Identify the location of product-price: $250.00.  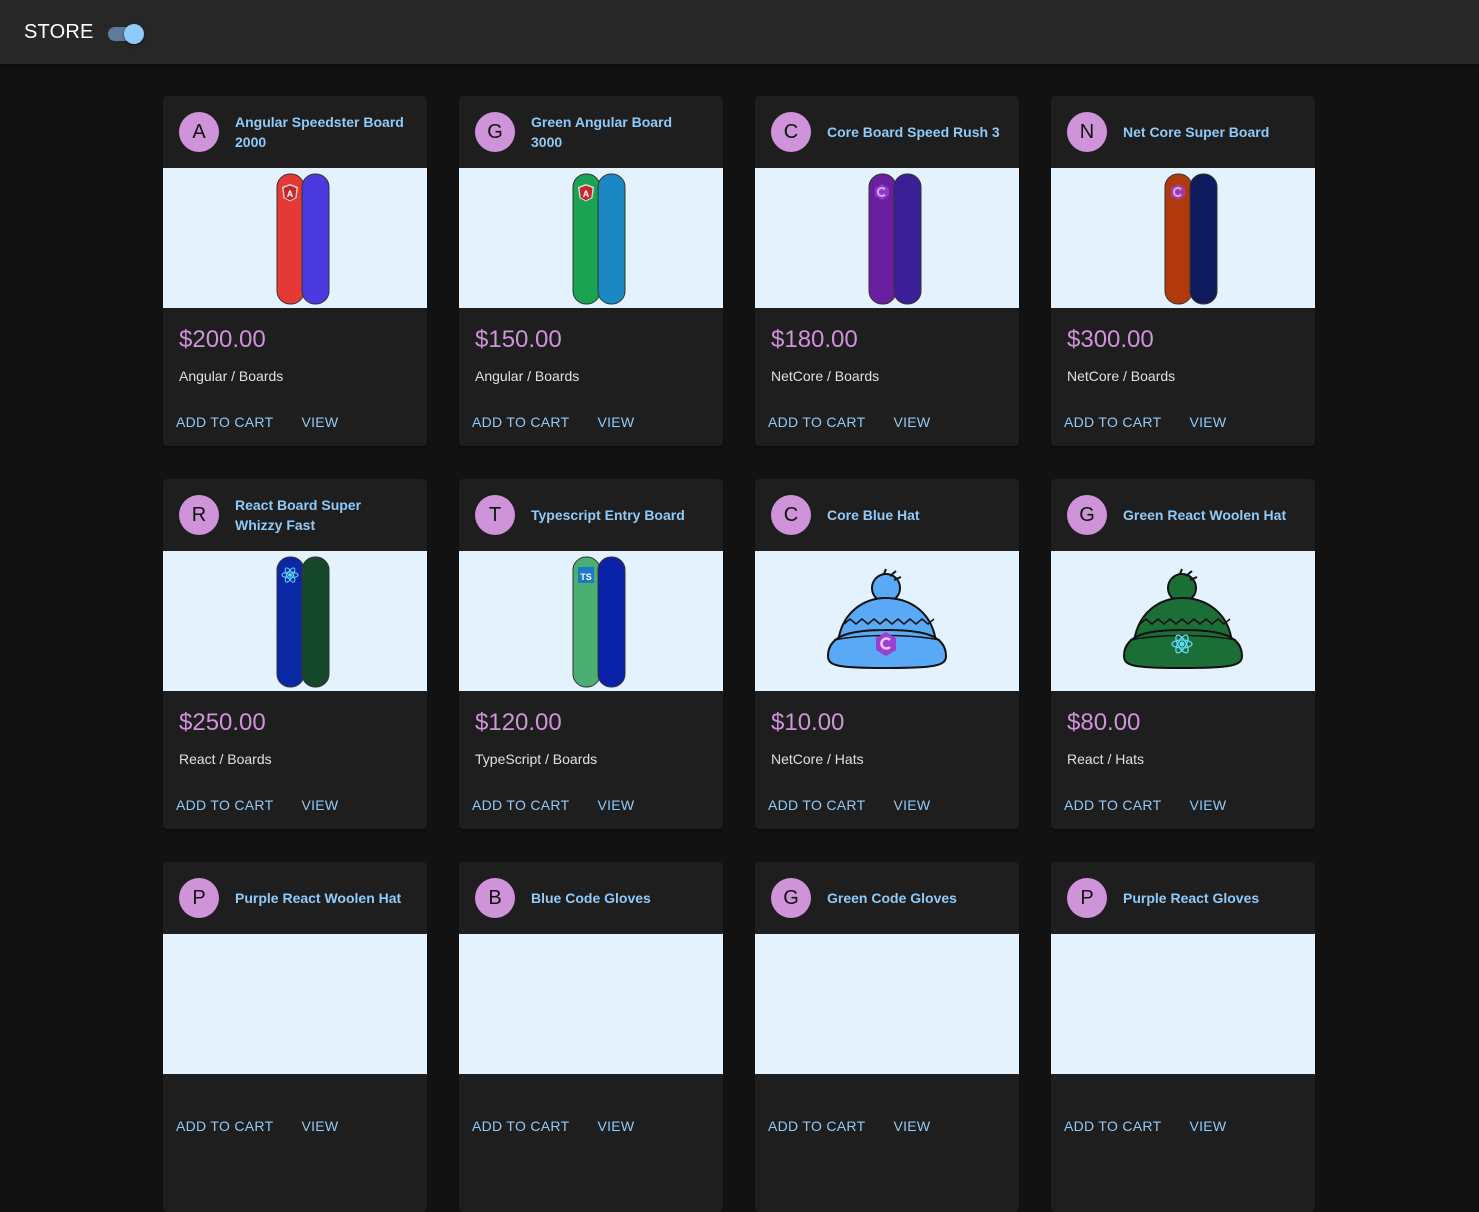
(222, 722).